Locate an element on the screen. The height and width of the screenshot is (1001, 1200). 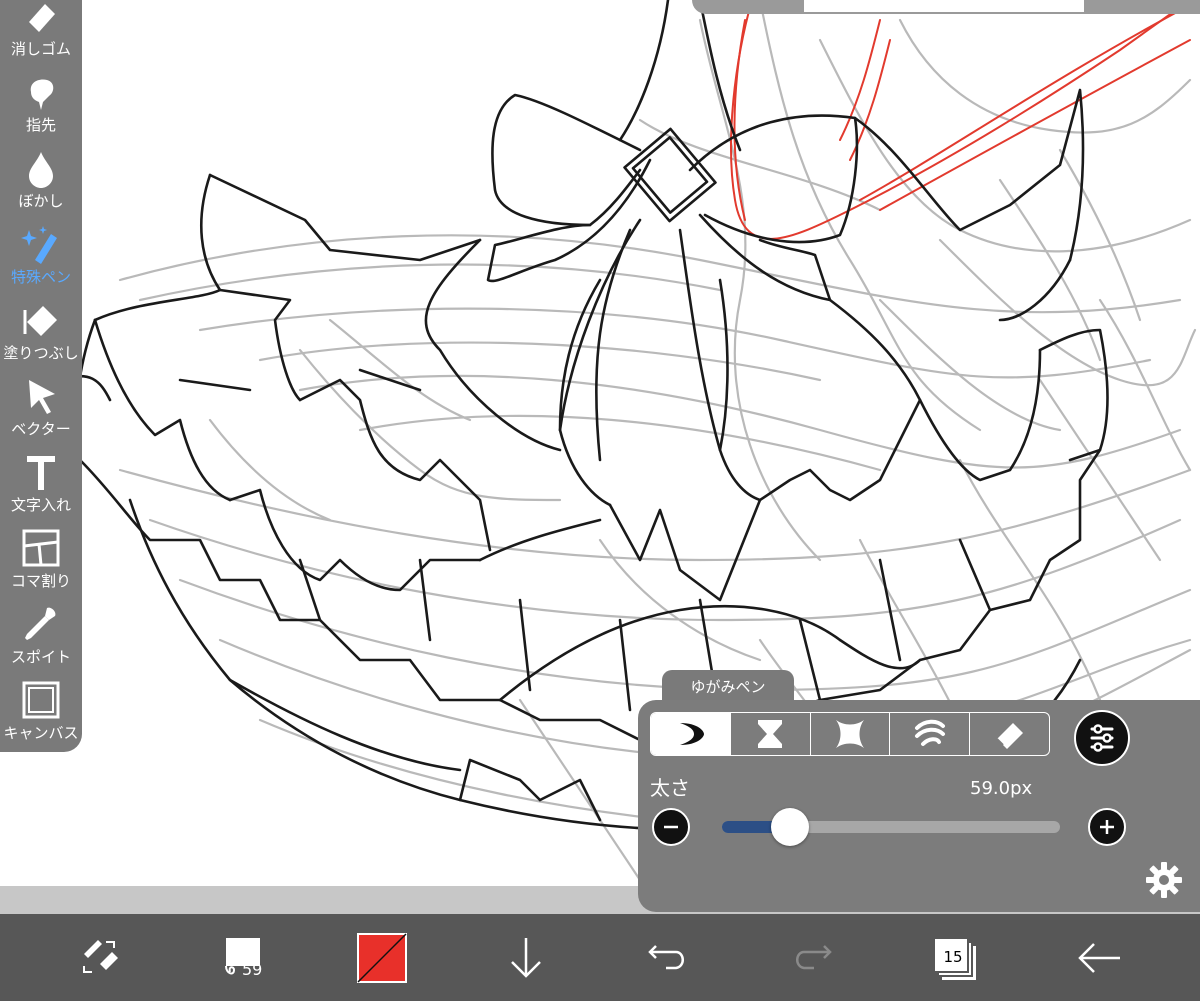
tool-fill: 塗りつぶし is located at coordinates (41, 333).